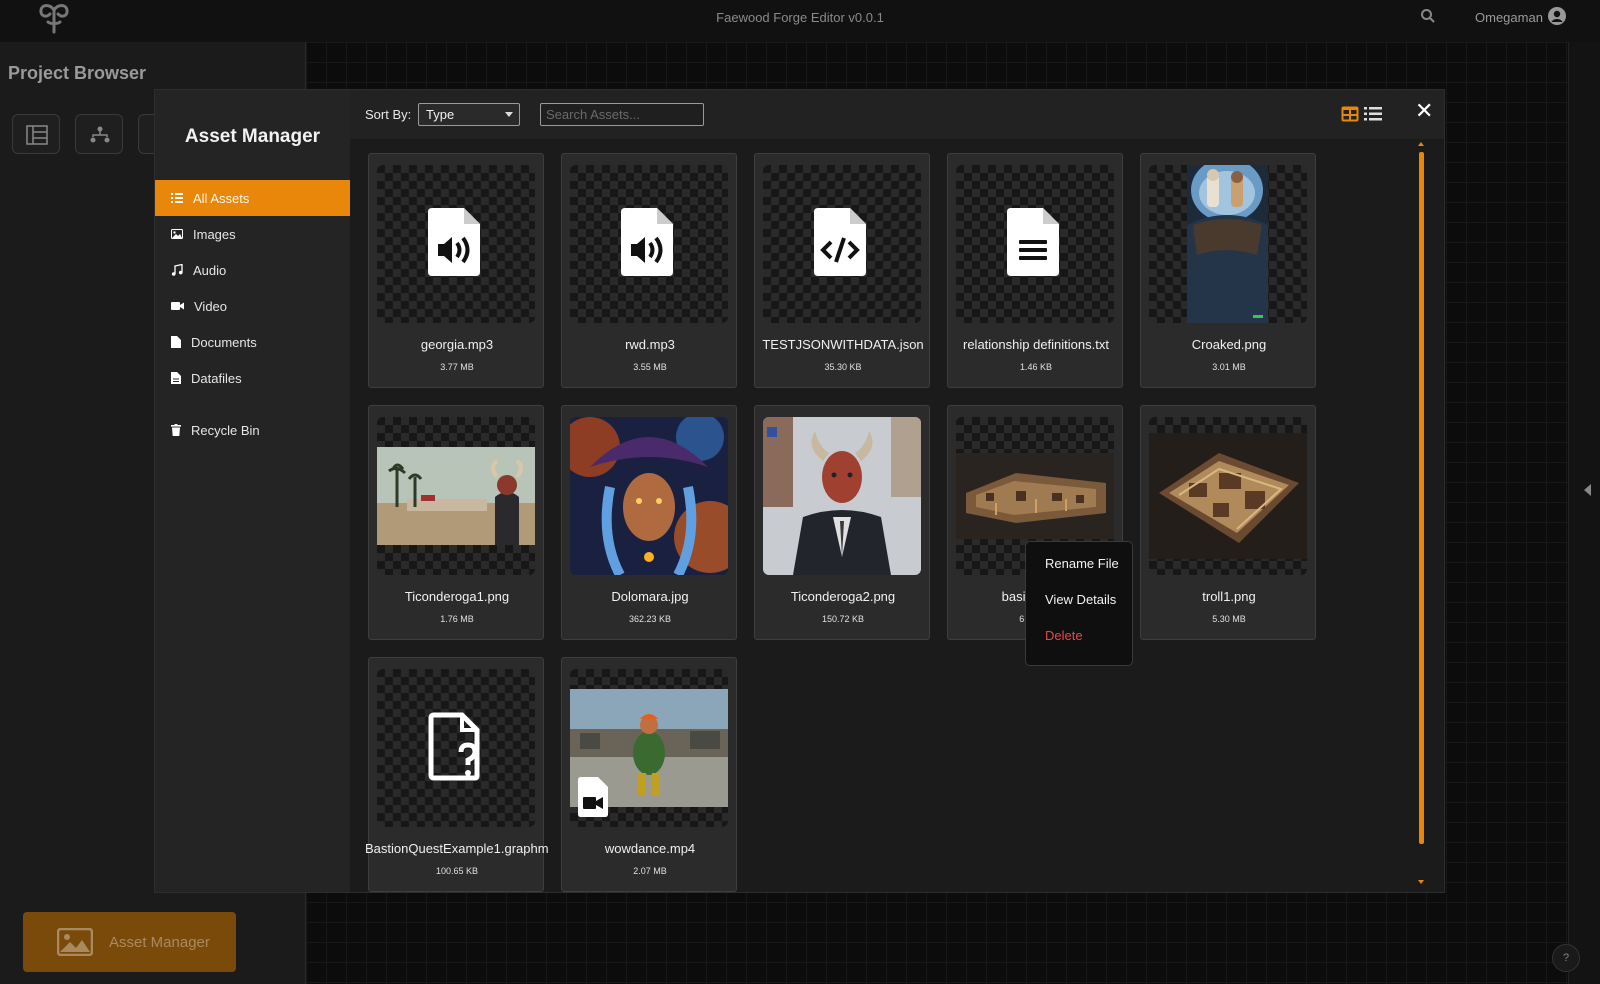 Image resolution: width=1600 pixels, height=984 pixels. Describe the element at coordinates (214, 234) in the screenshot. I see `nav-label: Images` at that location.